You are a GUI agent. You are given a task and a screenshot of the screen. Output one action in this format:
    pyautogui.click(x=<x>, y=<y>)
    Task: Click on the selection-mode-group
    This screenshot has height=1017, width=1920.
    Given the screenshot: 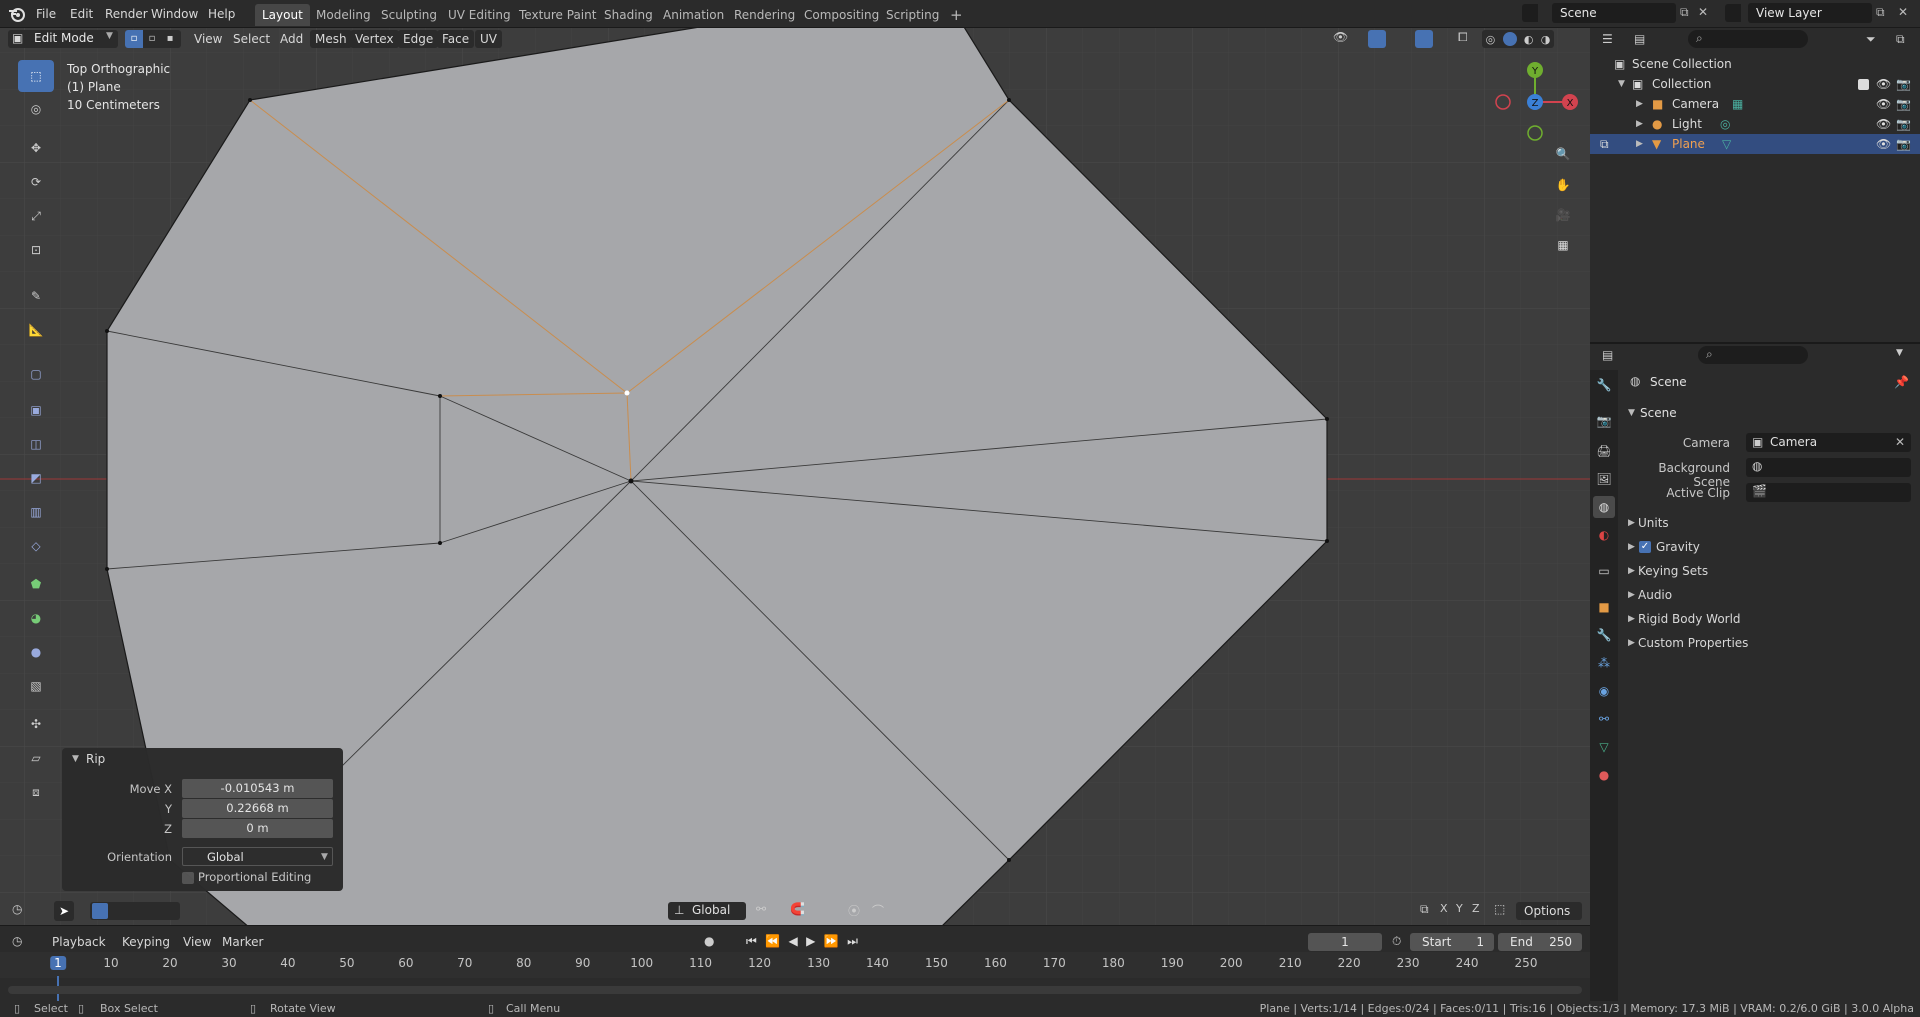 What is the action you would take?
    pyautogui.click(x=135, y=911)
    